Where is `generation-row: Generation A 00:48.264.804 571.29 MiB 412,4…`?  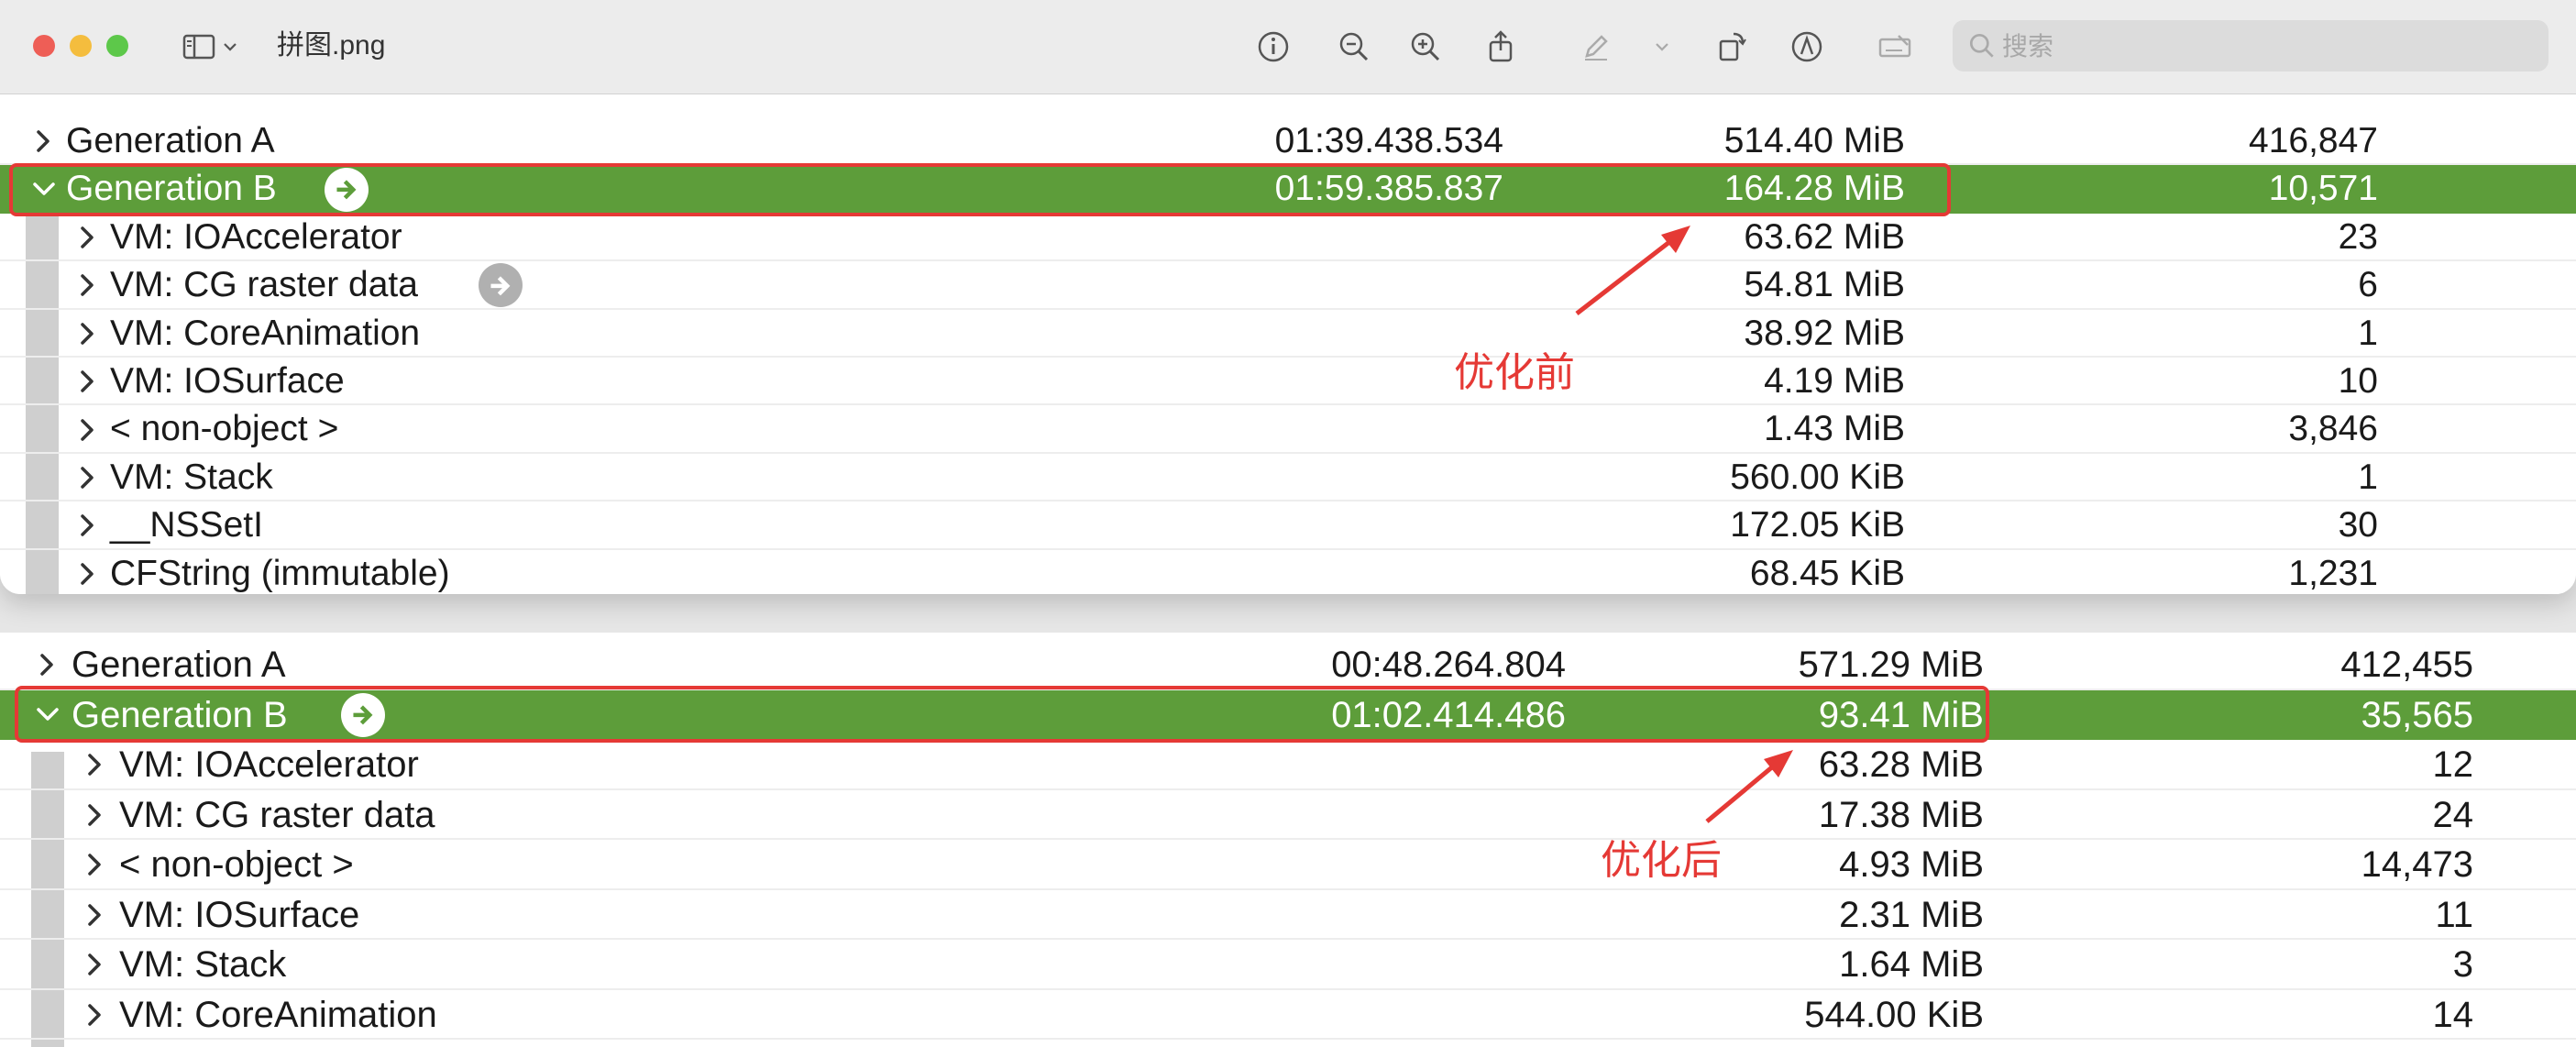
generation-row: Generation A 00:48.264.804 571.29 MiB 412,4… is located at coordinates (1288, 665).